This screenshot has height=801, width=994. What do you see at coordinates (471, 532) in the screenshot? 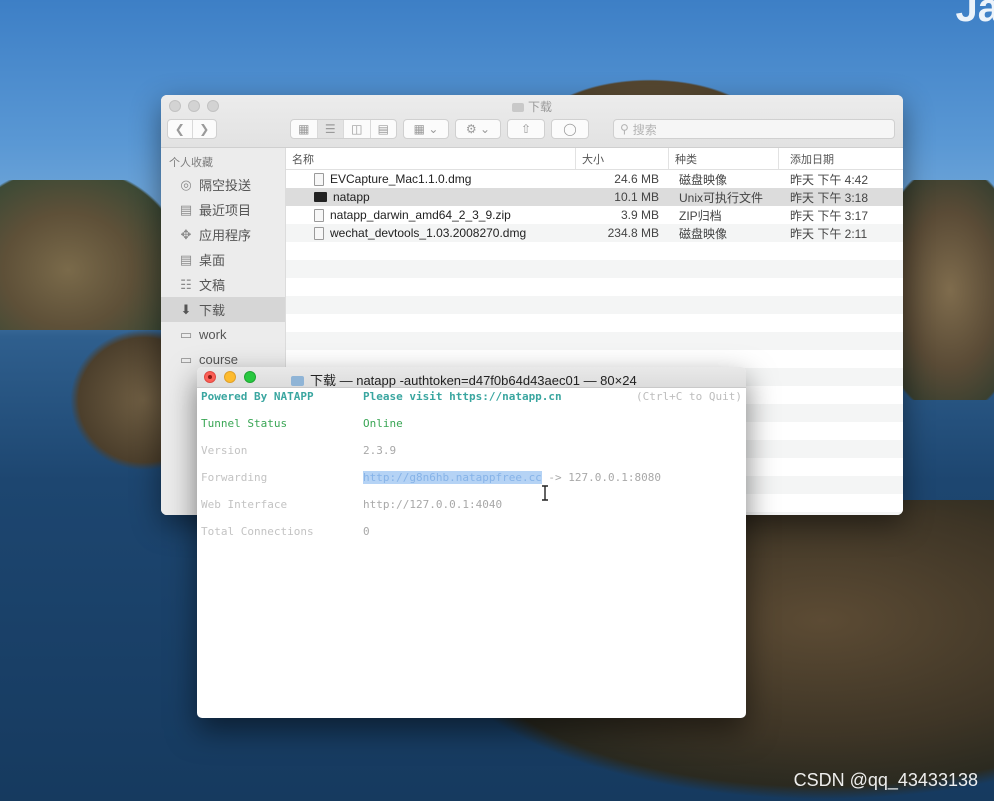
I see `terminal-connections-line: Total Connections 0` at bounding box center [471, 532].